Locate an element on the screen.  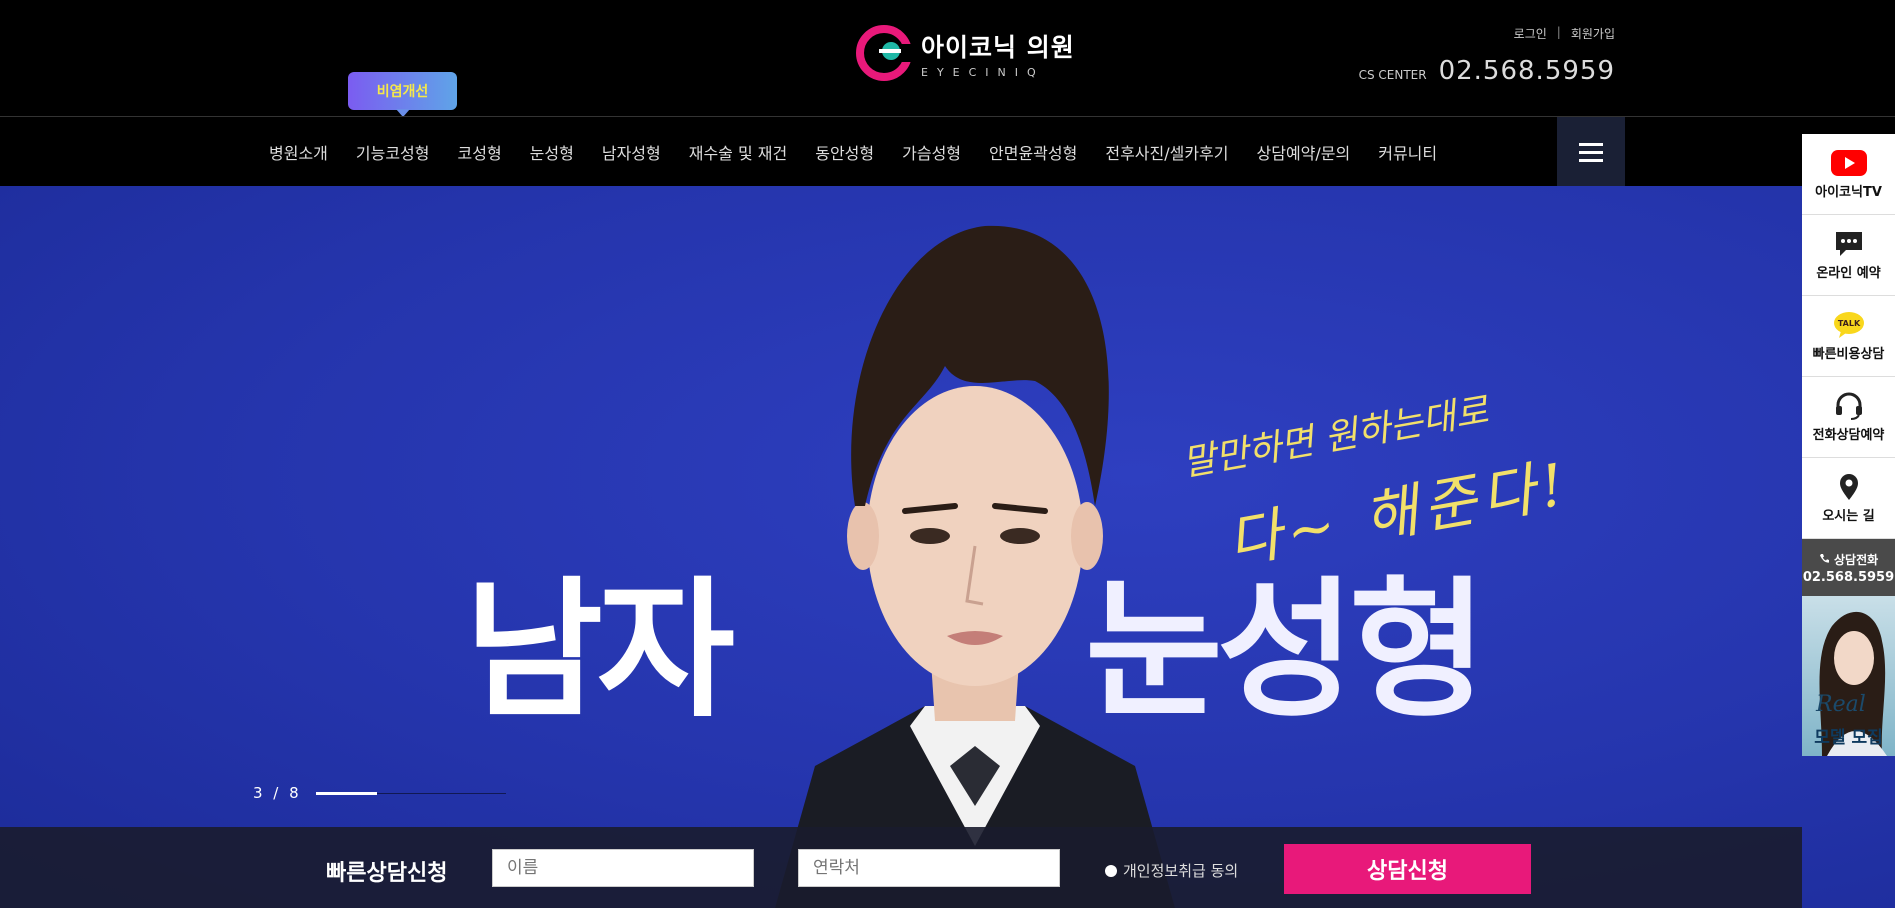
quick-menu-label: 아이코닉TV is located at coordinates (1848, 192).